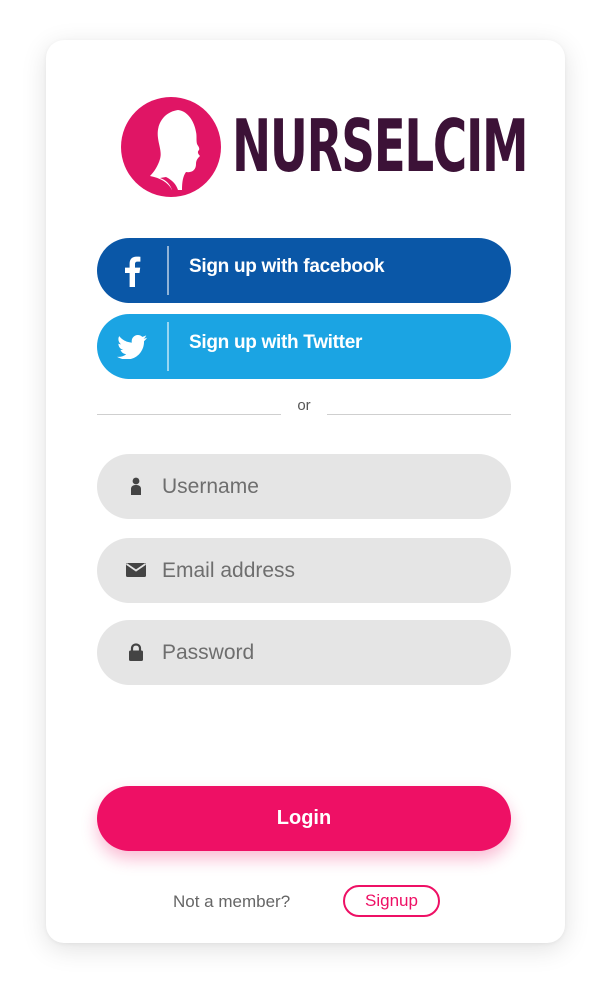 Image resolution: width=610 pixels, height=994 pixels. I want to click on or-divider: or, so click(304, 407).